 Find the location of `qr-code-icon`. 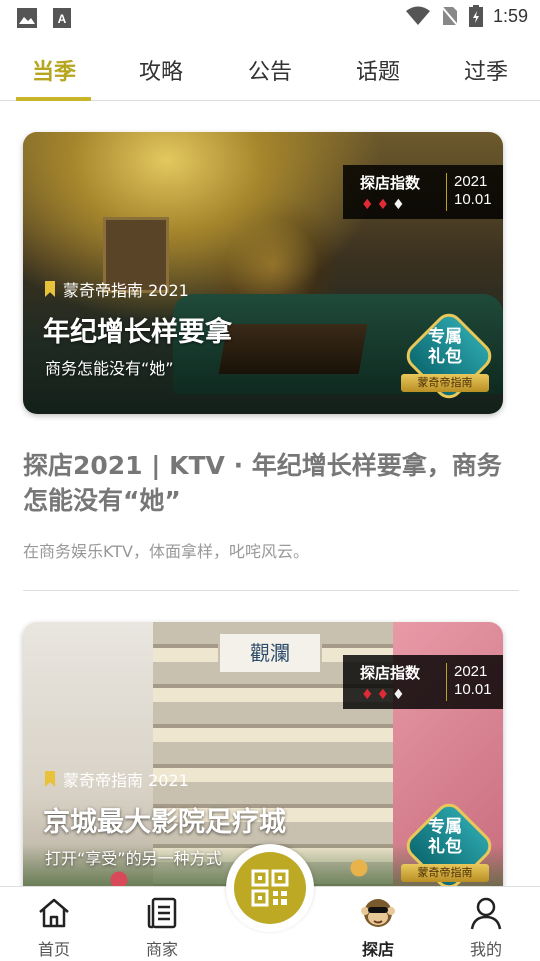

qr-code-icon is located at coordinates (270, 888).